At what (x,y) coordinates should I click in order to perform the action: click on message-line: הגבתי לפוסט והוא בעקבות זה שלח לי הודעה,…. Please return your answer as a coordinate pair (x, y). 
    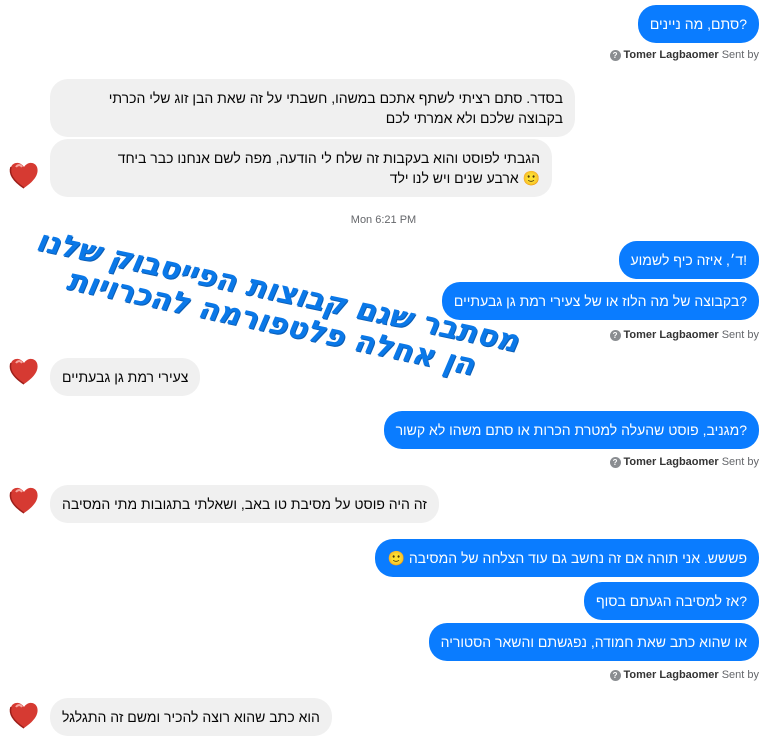
    Looking at the image, I should click on (328, 158).